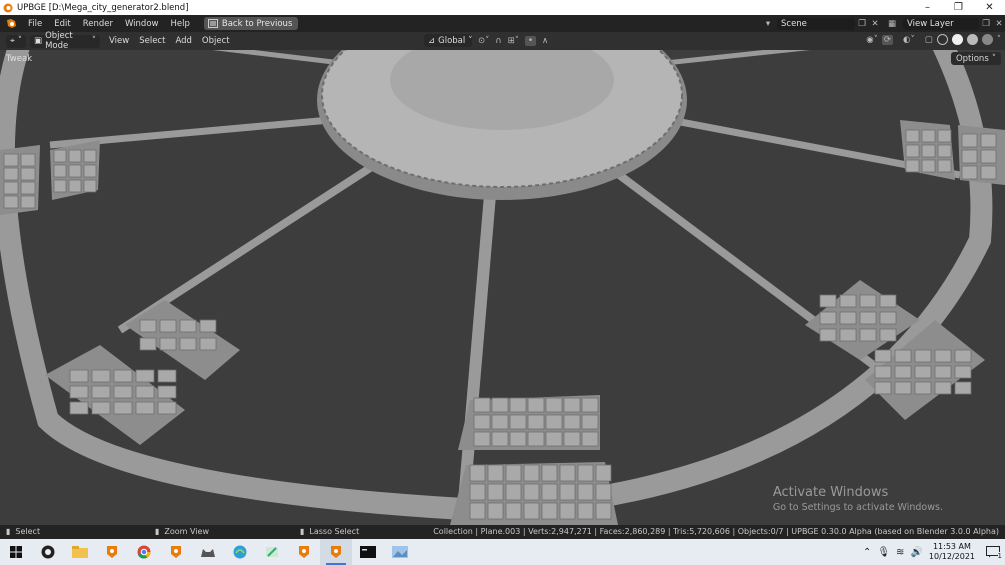 This screenshot has width=1005, height=565. Describe the element at coordinates (875, 24) in the screenshot. I see `remove-scene-icon: ✕` at that location.